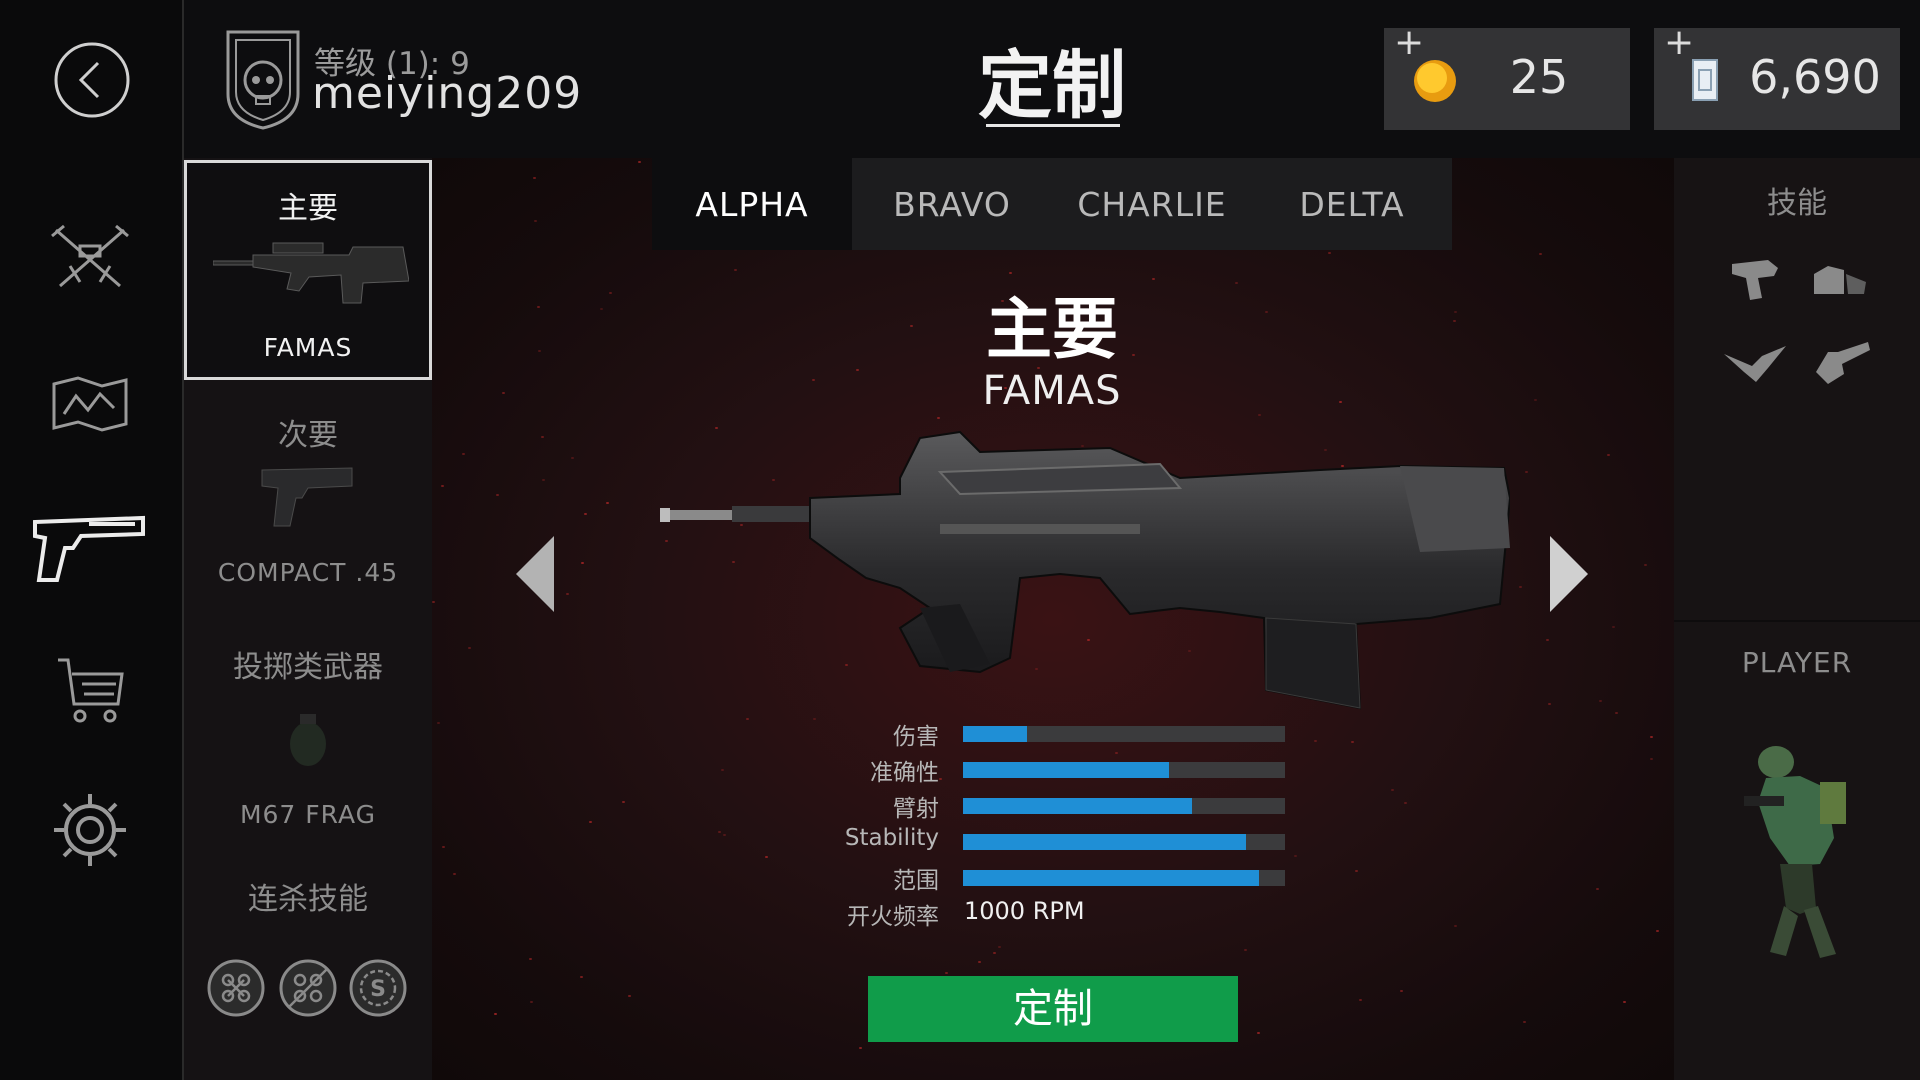 Image resolution: width=1920 pixels, height=1080 pixels. I want to click on nav-weapons, so click(88, 546).